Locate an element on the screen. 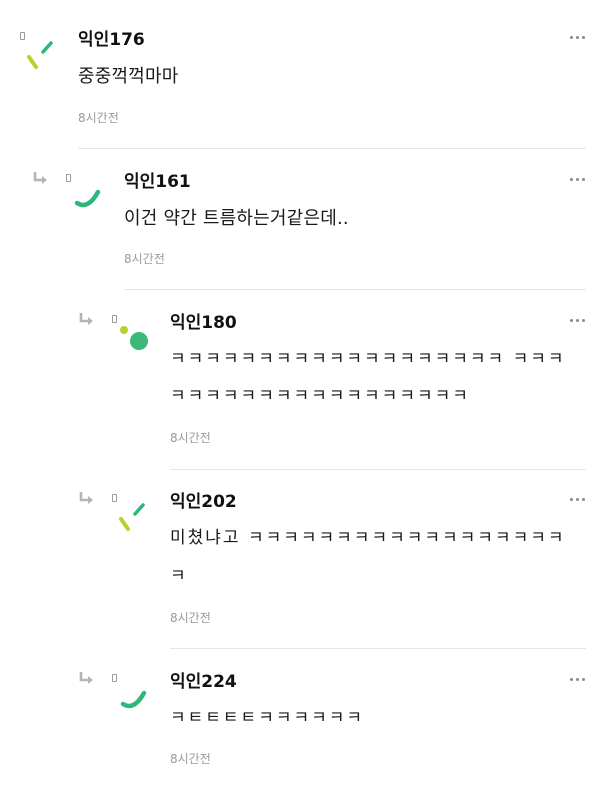 The image size is (600, 786). comment-author: 익인202 is located at coordinates (203, 502).